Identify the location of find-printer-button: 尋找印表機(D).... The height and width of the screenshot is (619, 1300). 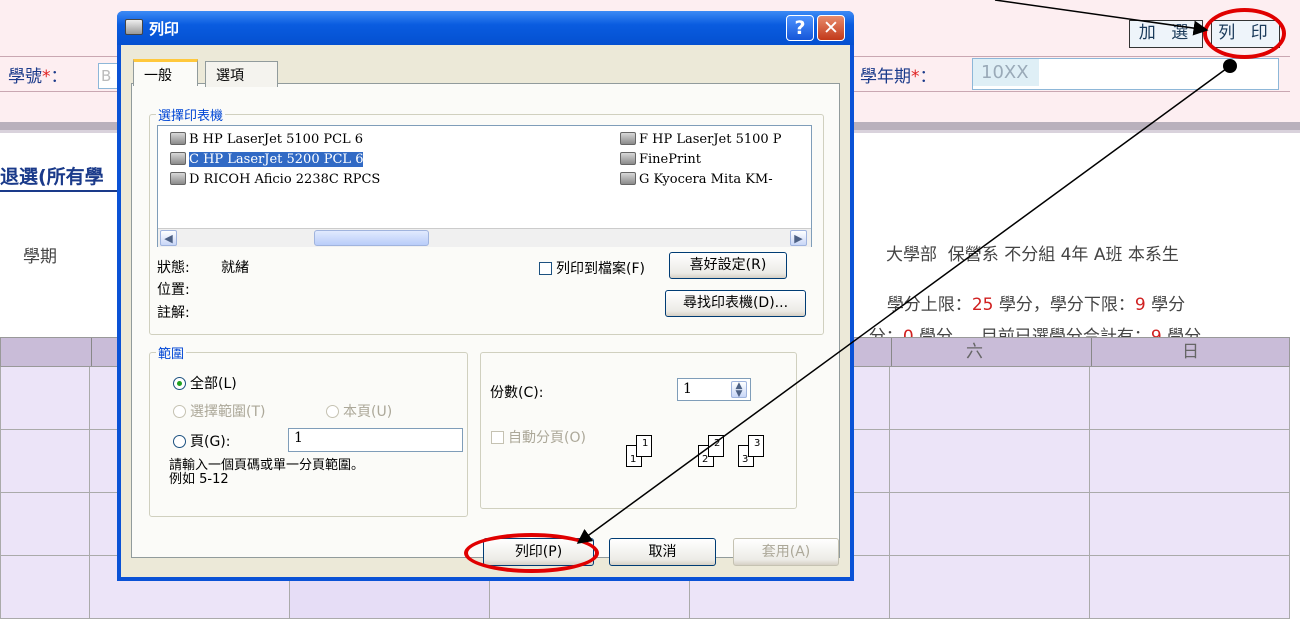
(735, 303).